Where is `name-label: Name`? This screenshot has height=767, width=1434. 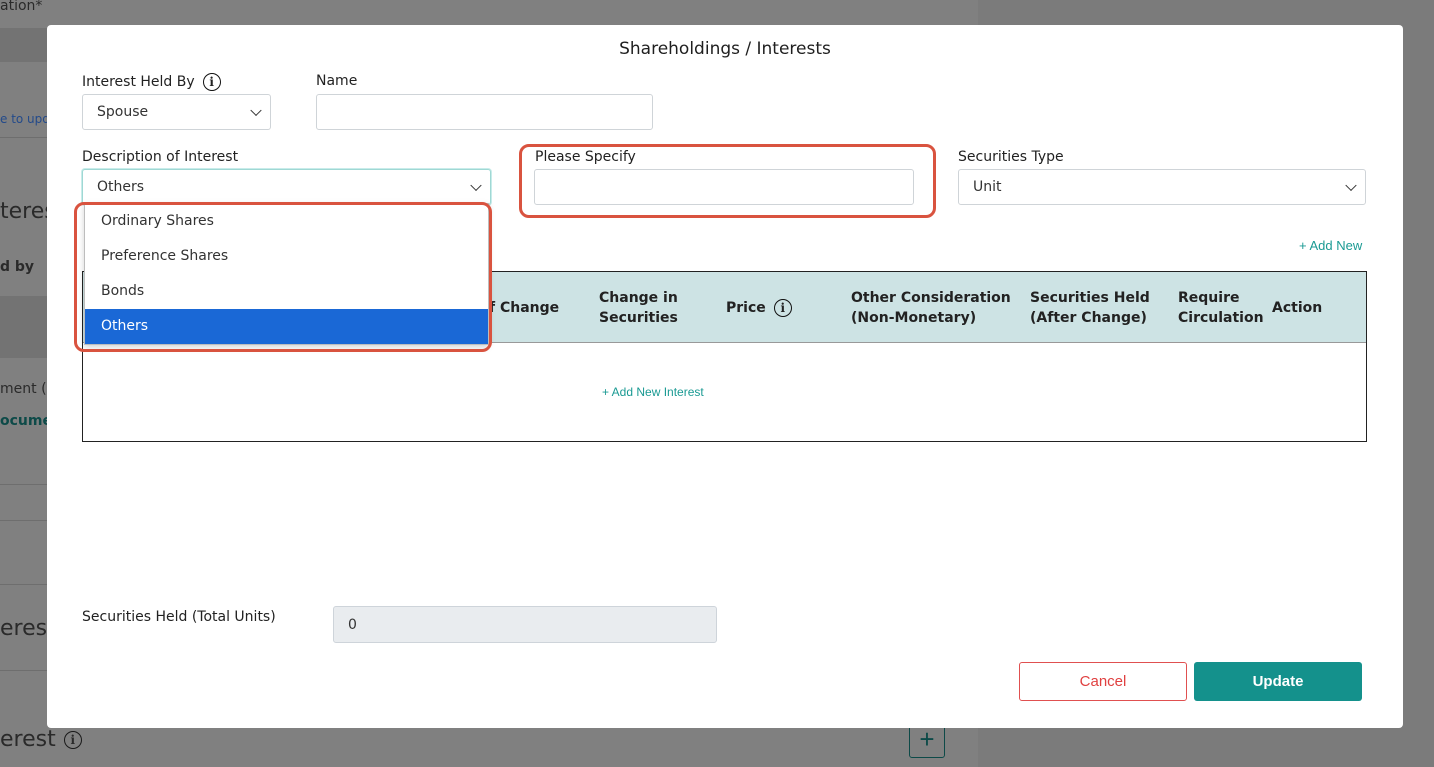
name-label: Name is located at coordinates (337, 81).